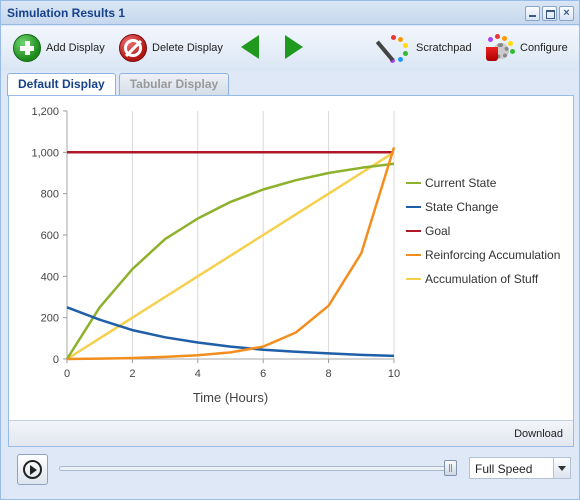 The height and width of the screenshot is (500, 580). Describe the element at coordinates (566, 13) in the screenshot. I see `close-icon: ×` at that location.